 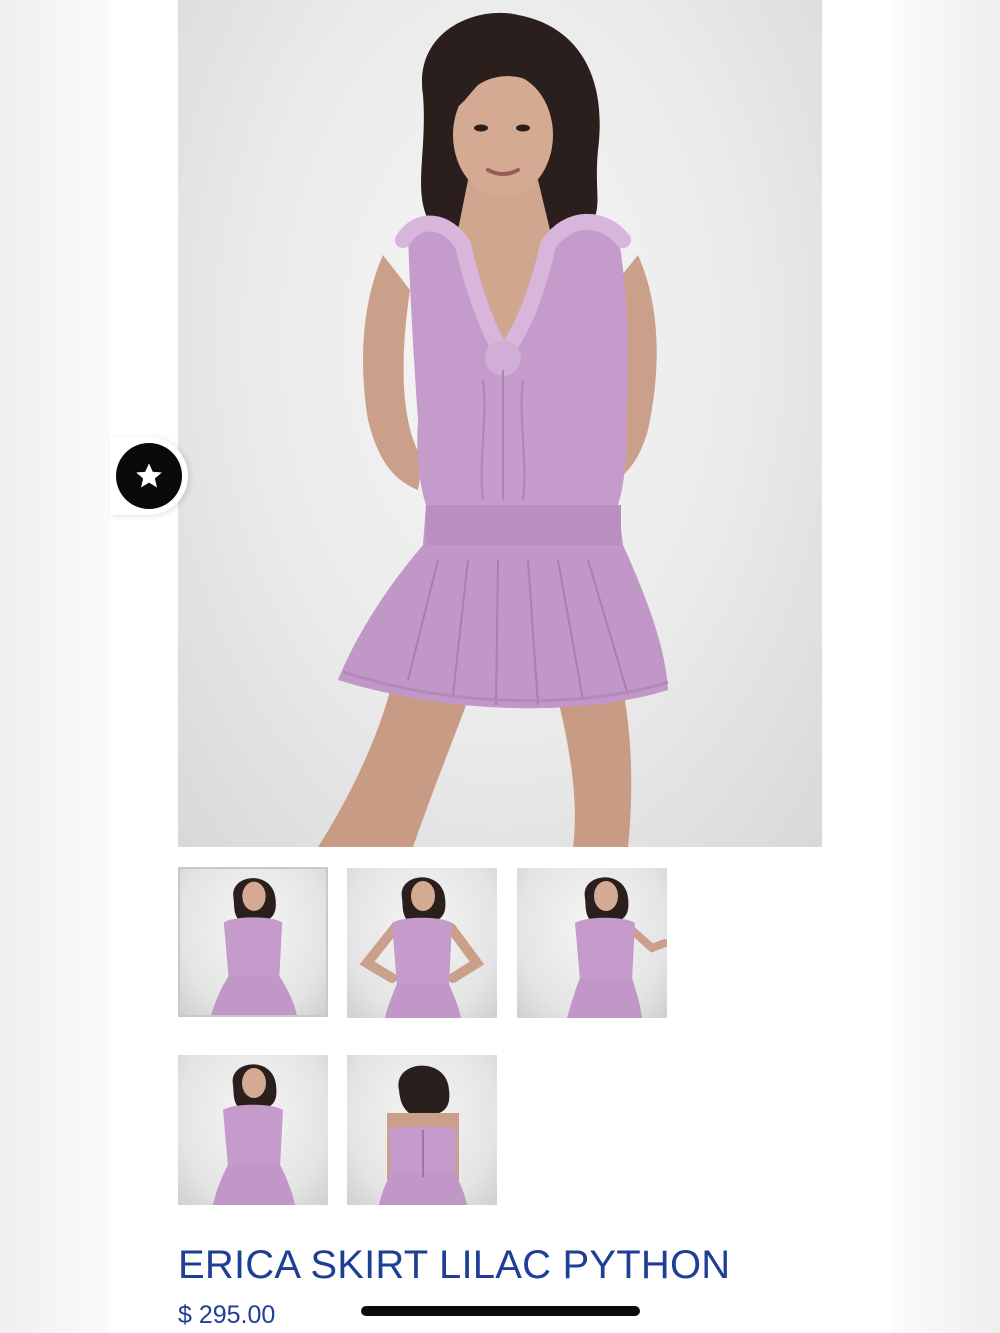 I want to click on thumbnail-front-smile, so click(x=253, y=942).